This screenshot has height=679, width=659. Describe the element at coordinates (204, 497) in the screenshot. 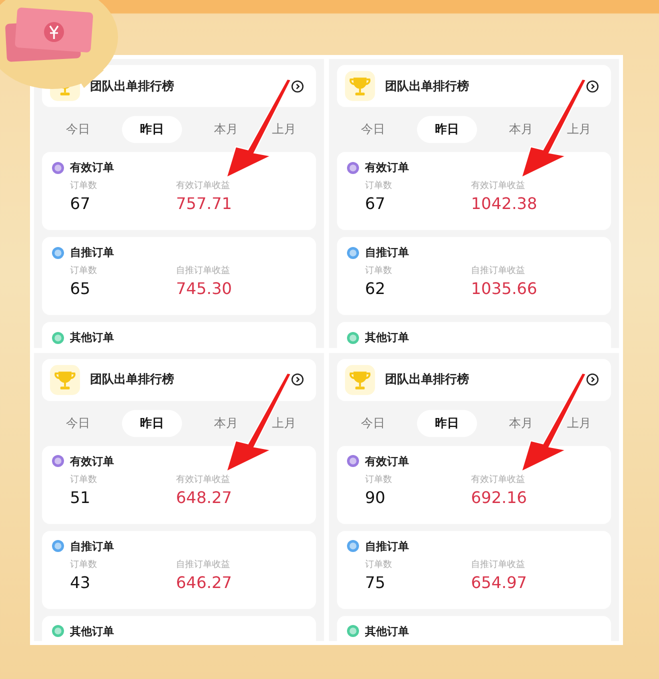

I see `income-value: 648.27` at that location.